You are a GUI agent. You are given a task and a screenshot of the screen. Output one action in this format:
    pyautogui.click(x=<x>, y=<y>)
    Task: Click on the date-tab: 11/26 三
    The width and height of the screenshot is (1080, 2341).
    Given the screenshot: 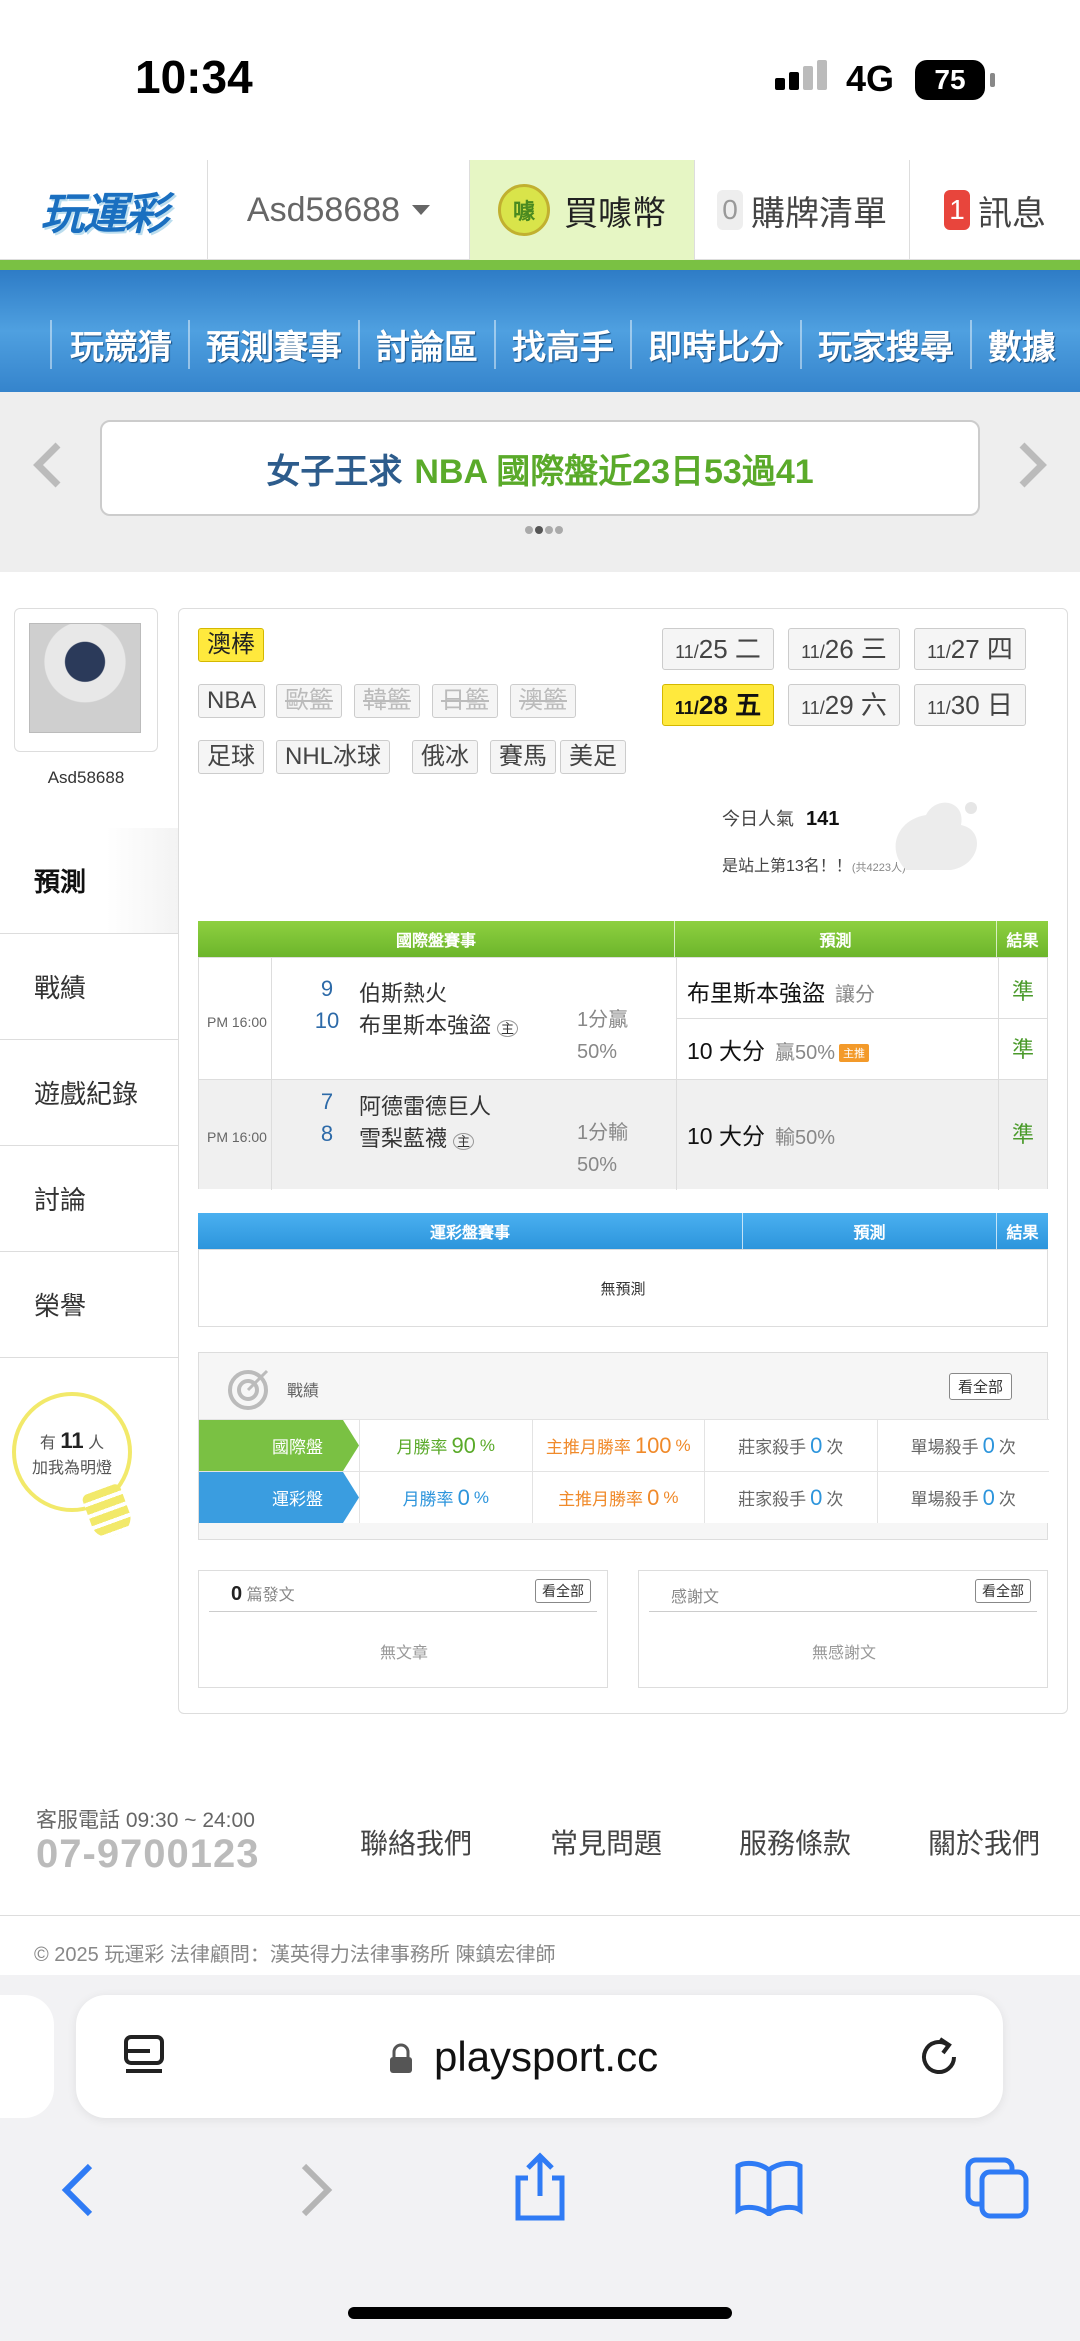 What is the action you would take?
    pyautogui.click(x=844, y=649)
    